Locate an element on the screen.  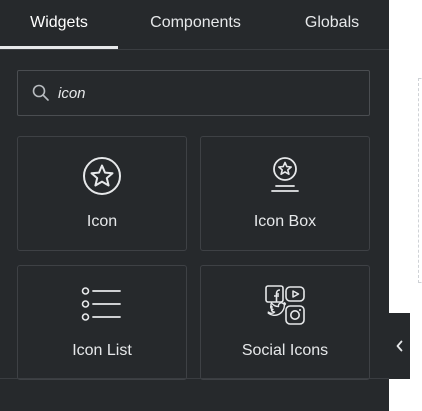
tab-widgets: Widgets is located at coordinates (59, 25).